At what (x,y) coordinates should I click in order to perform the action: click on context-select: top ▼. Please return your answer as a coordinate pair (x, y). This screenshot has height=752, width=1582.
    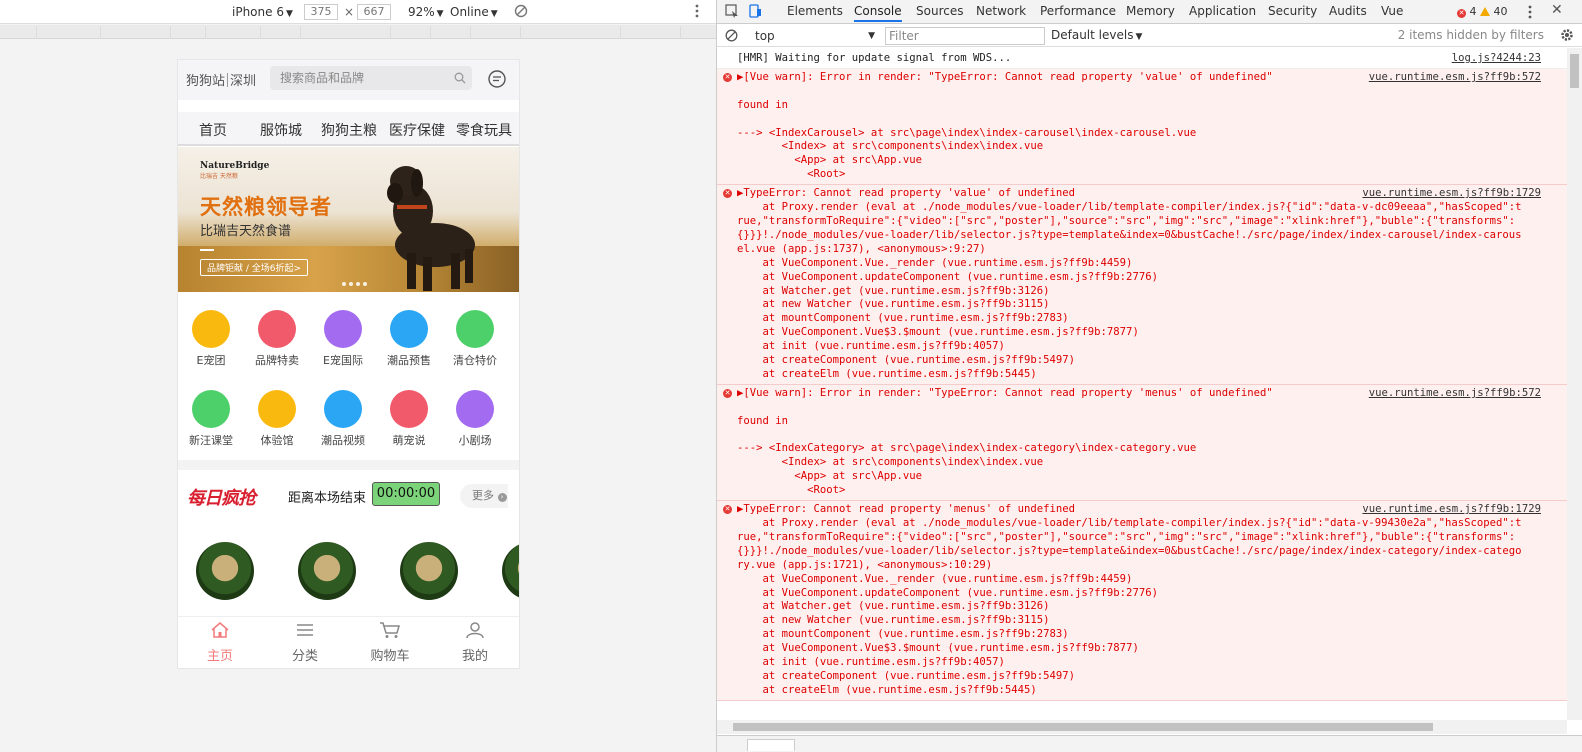
    Looking at the image, I should click on (814, 36).